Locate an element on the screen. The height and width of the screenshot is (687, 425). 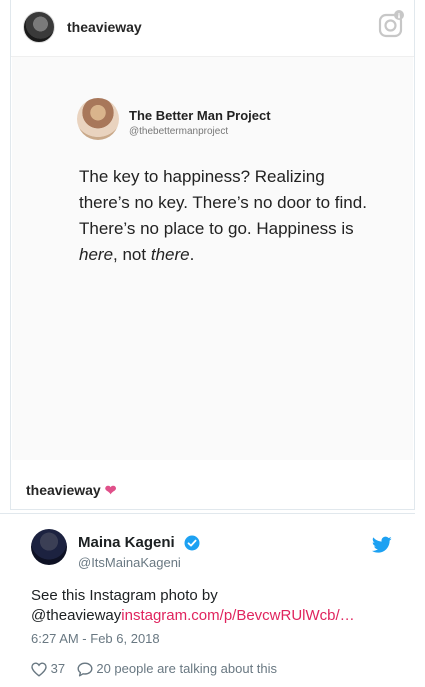
quote-here: here is located at coordinates (96, 254).